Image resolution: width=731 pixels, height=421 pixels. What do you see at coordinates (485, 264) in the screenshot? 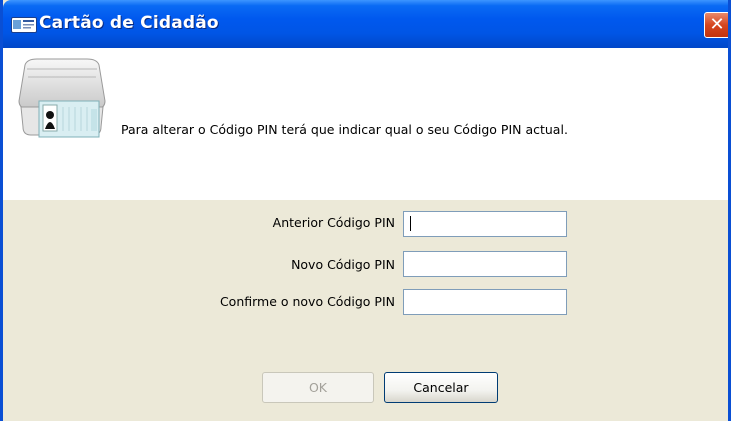
I see `new-pin-field` at bounding box center [485, 264].